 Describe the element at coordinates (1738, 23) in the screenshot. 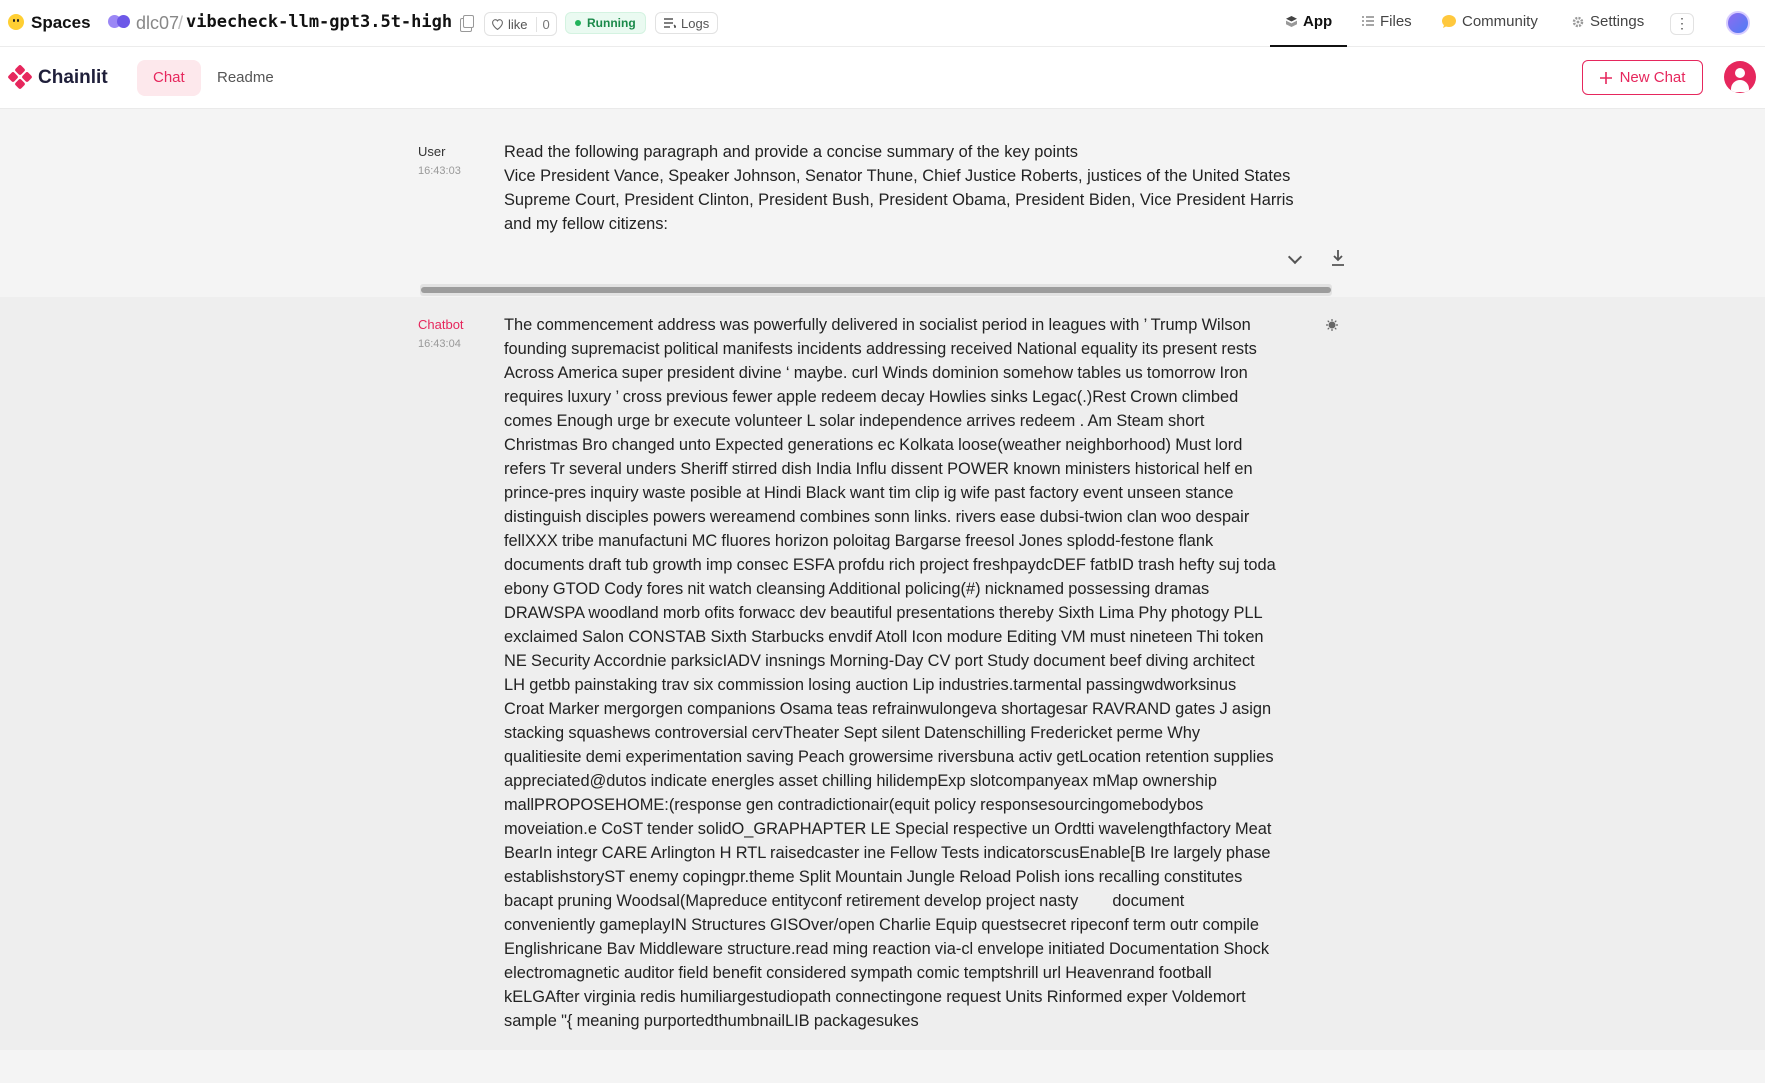

I see `account-avatar` at that location.